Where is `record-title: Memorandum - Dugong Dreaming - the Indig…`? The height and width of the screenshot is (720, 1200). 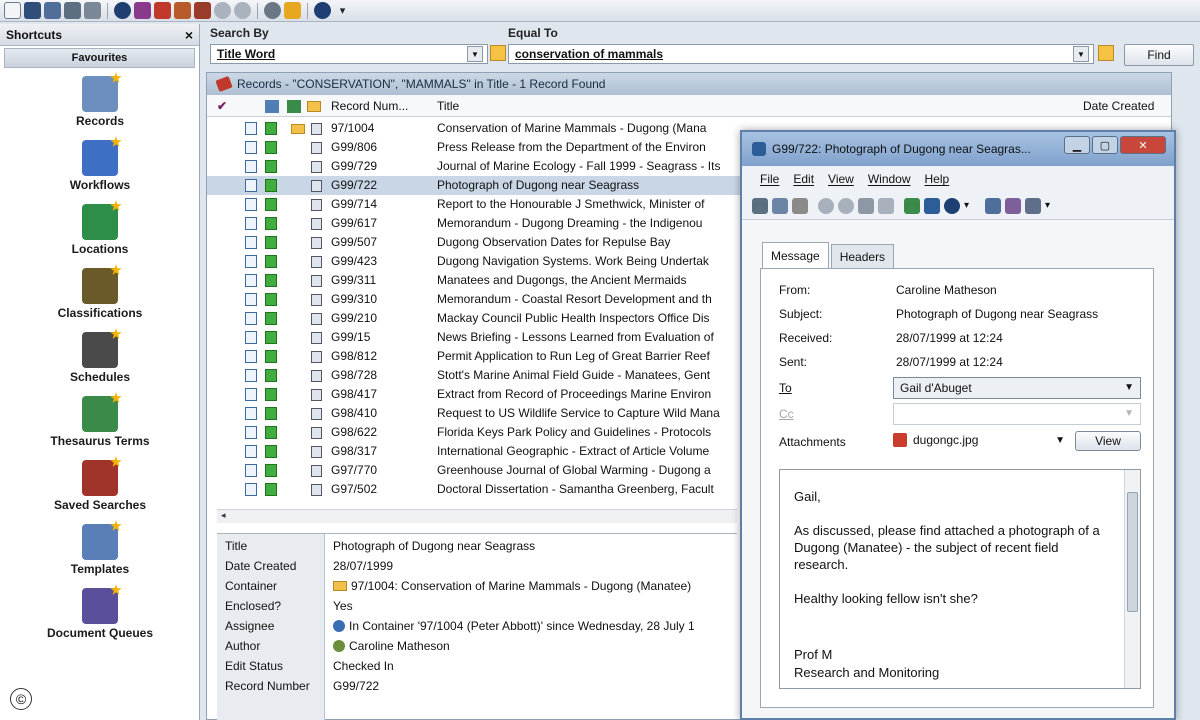
record-title: Memorandum - Dugong Dreaming - the Indig… is located at coordinates (570, 223).